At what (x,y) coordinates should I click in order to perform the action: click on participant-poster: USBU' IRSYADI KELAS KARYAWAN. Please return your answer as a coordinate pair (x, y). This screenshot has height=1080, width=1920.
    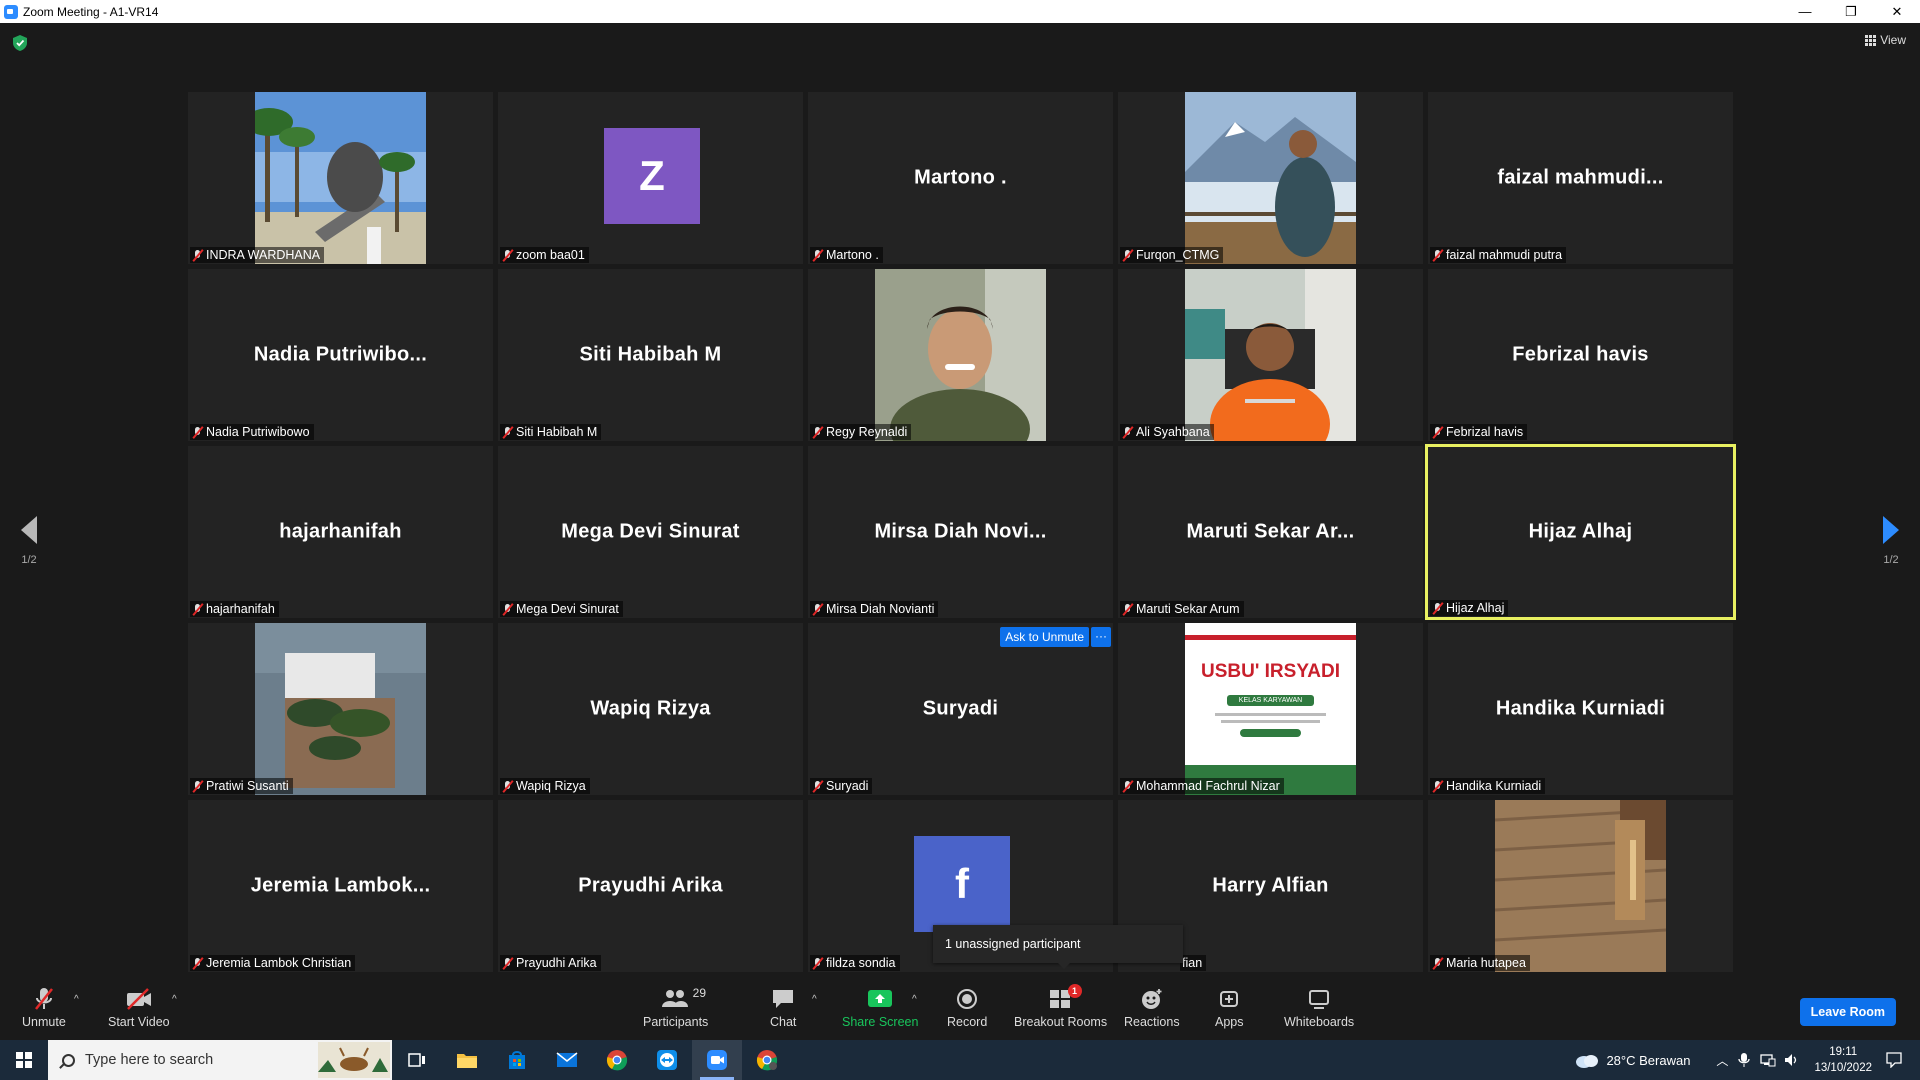
    Looking at the image, I should click on (1270, 709).